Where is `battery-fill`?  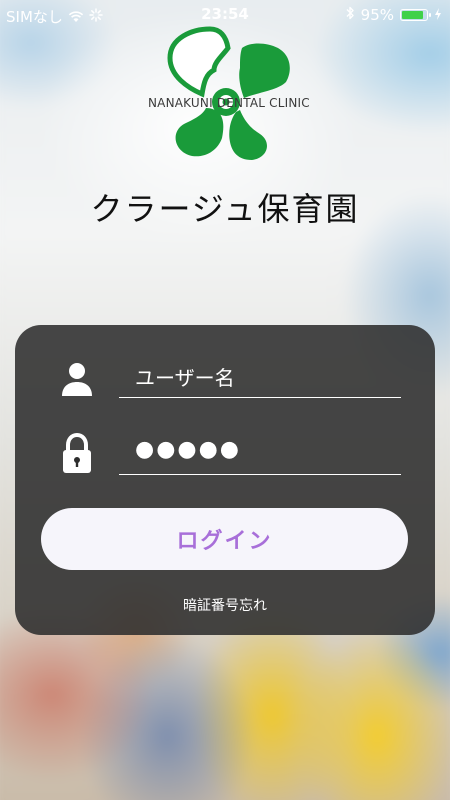 battery-fill is located at coordinates (412, 15).